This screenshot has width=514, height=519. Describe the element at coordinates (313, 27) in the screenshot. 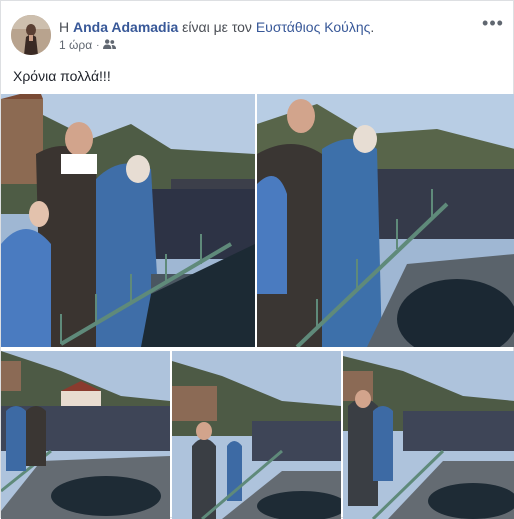

I see `tagged-person-link: Ευστάθιος Κούλης` at that location.